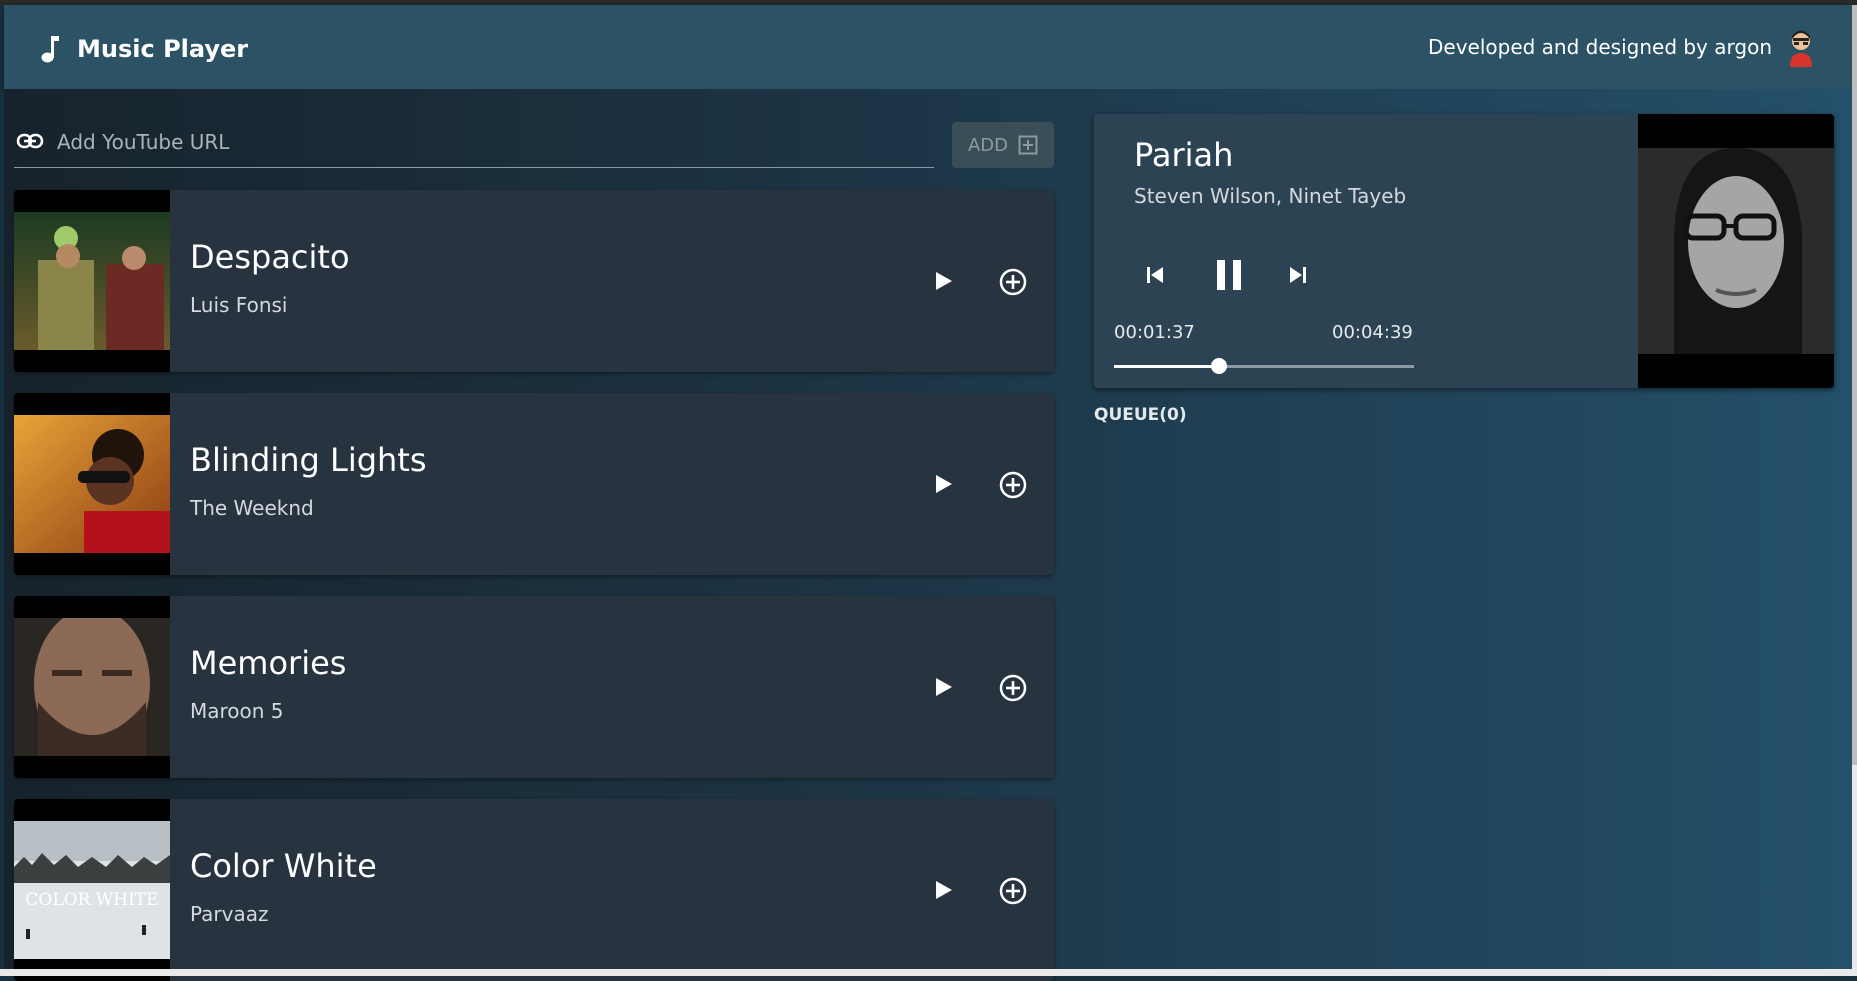 The image size is (1857, 981). What do you see at coordinates (1372, 332) in the screenshot?
I see `total-duration: 00:04:39` at bounding box center [1372, 332].